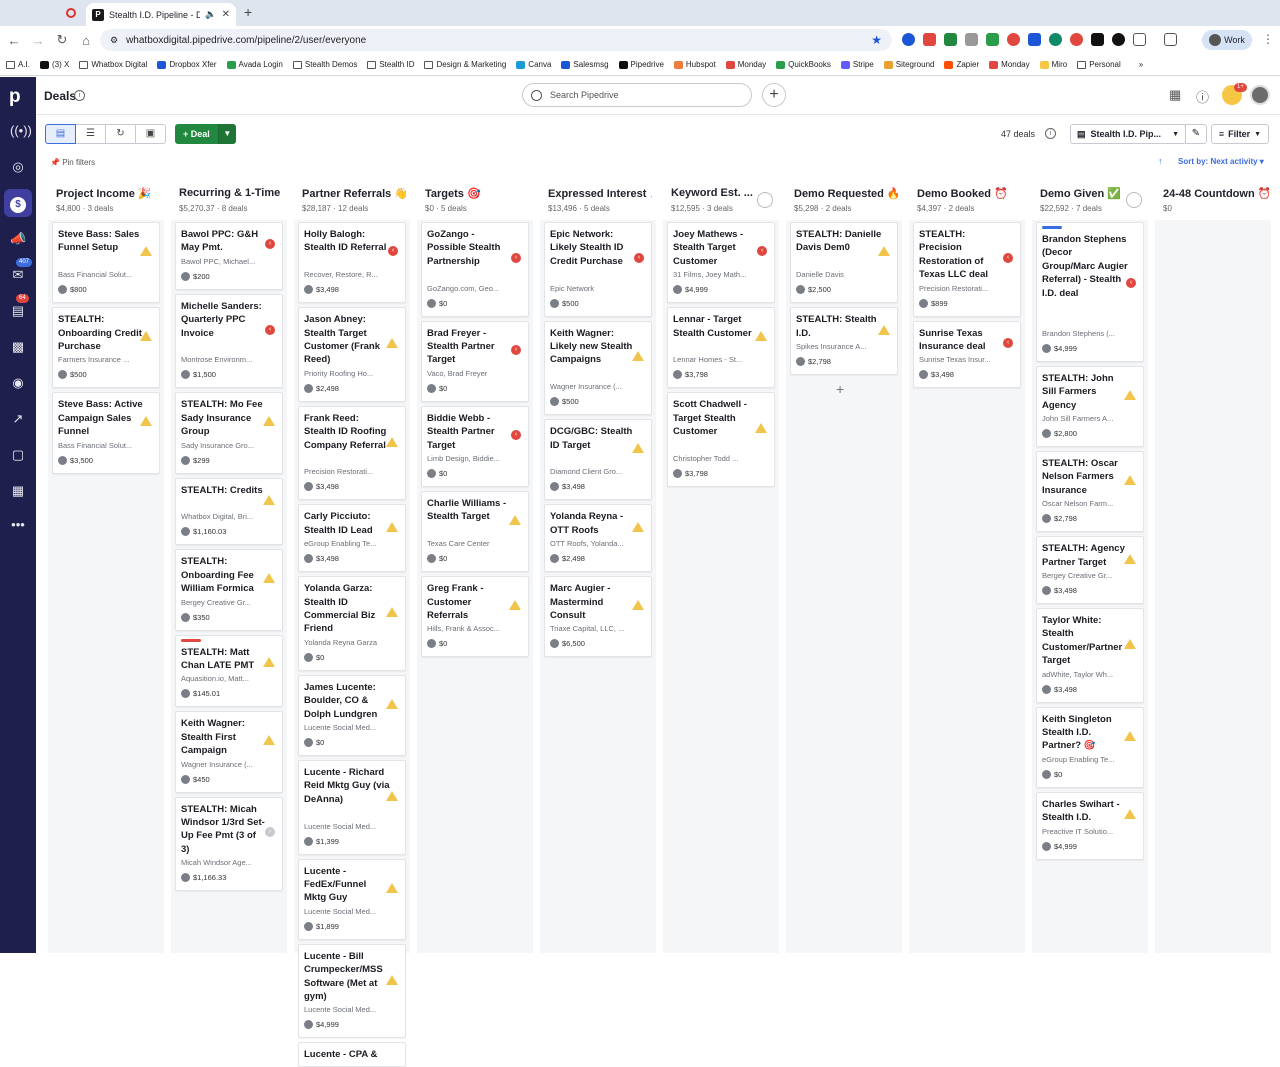 The image size is (1280, 1067). I want to click on deal-title: Charles Swihart - Stealth I.D., so click(1085, 811).